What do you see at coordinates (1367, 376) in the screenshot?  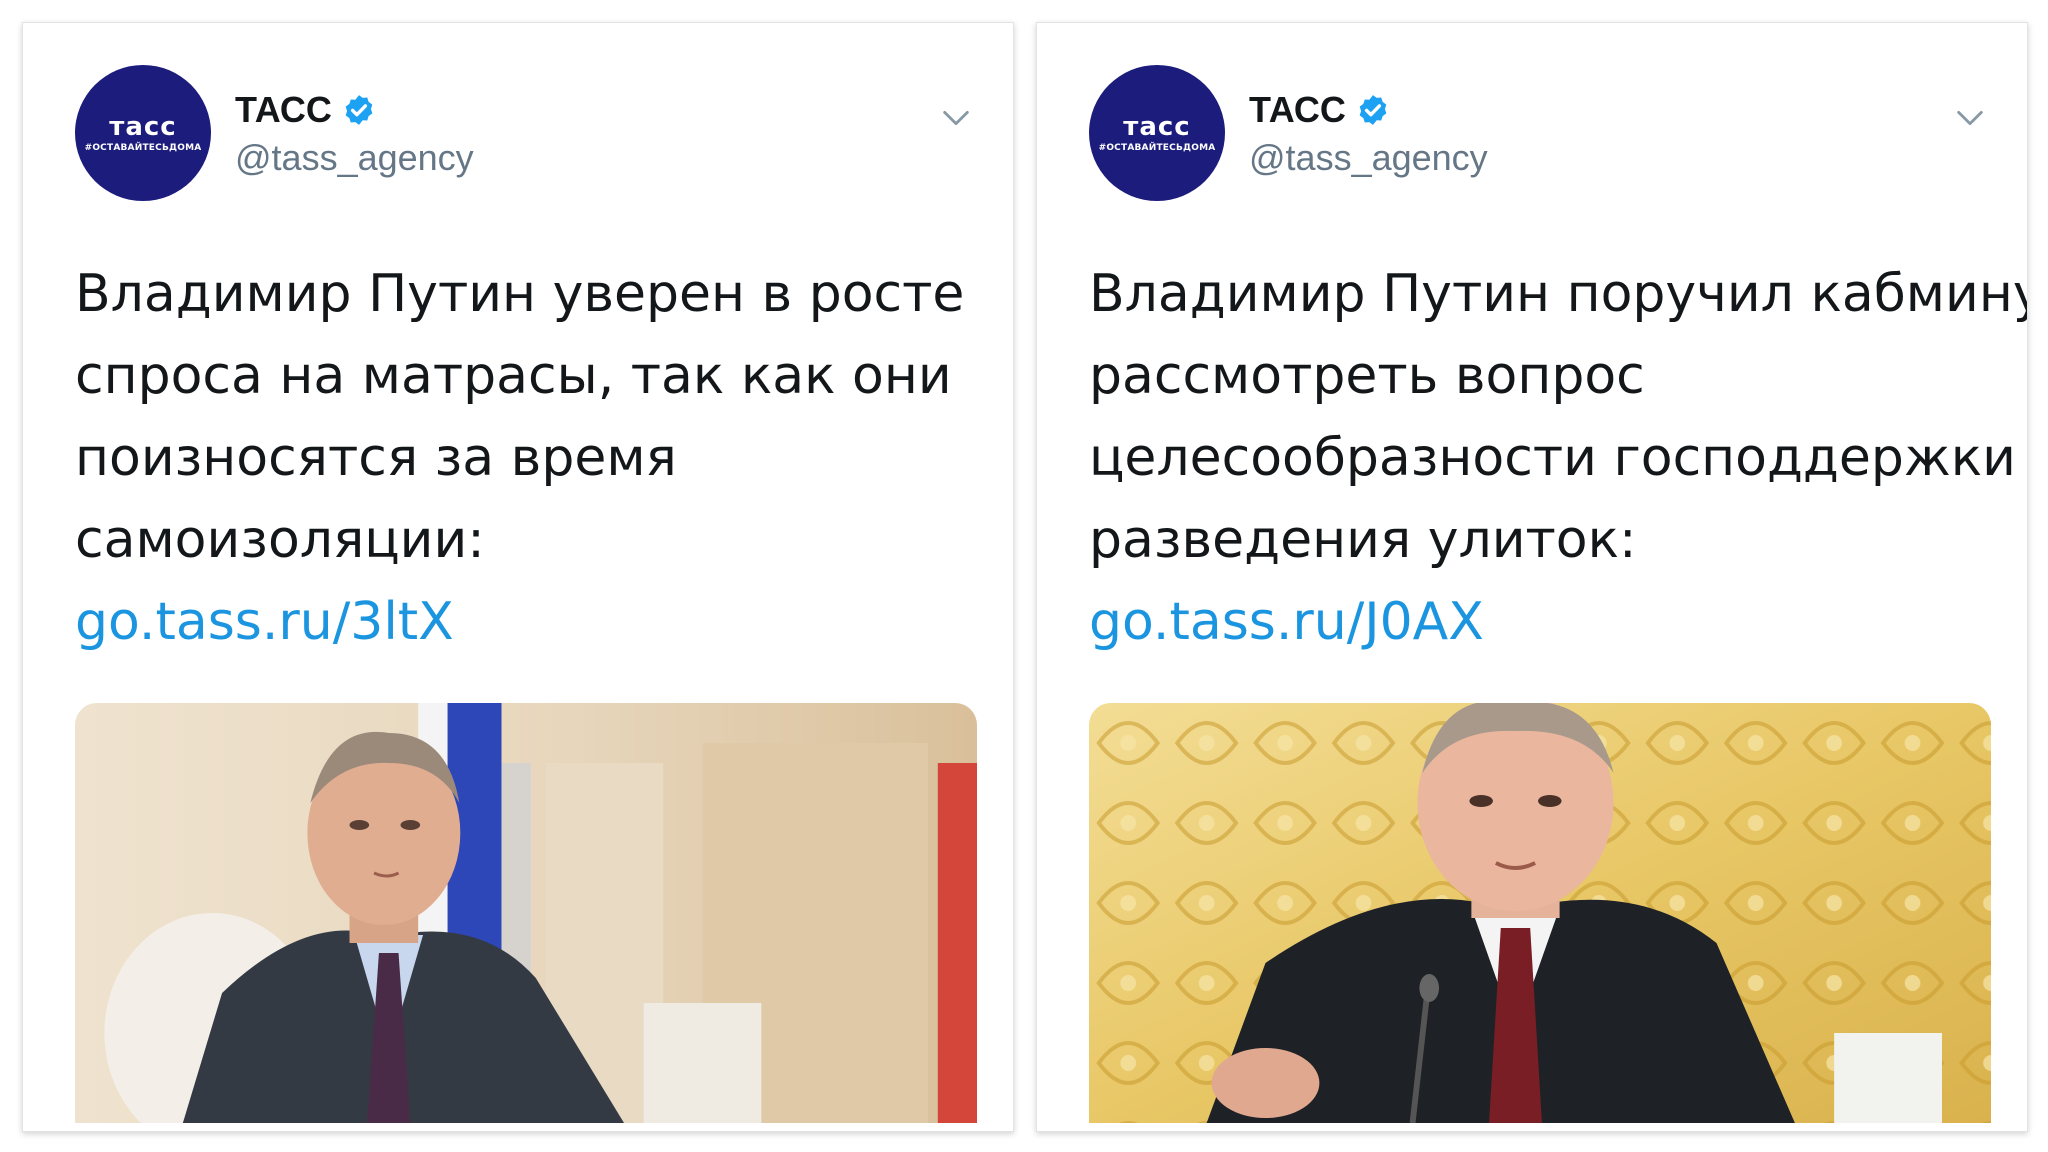 I see `tweet-text-line: рассмотреть вопрос` at bounding box center [1367, 376].